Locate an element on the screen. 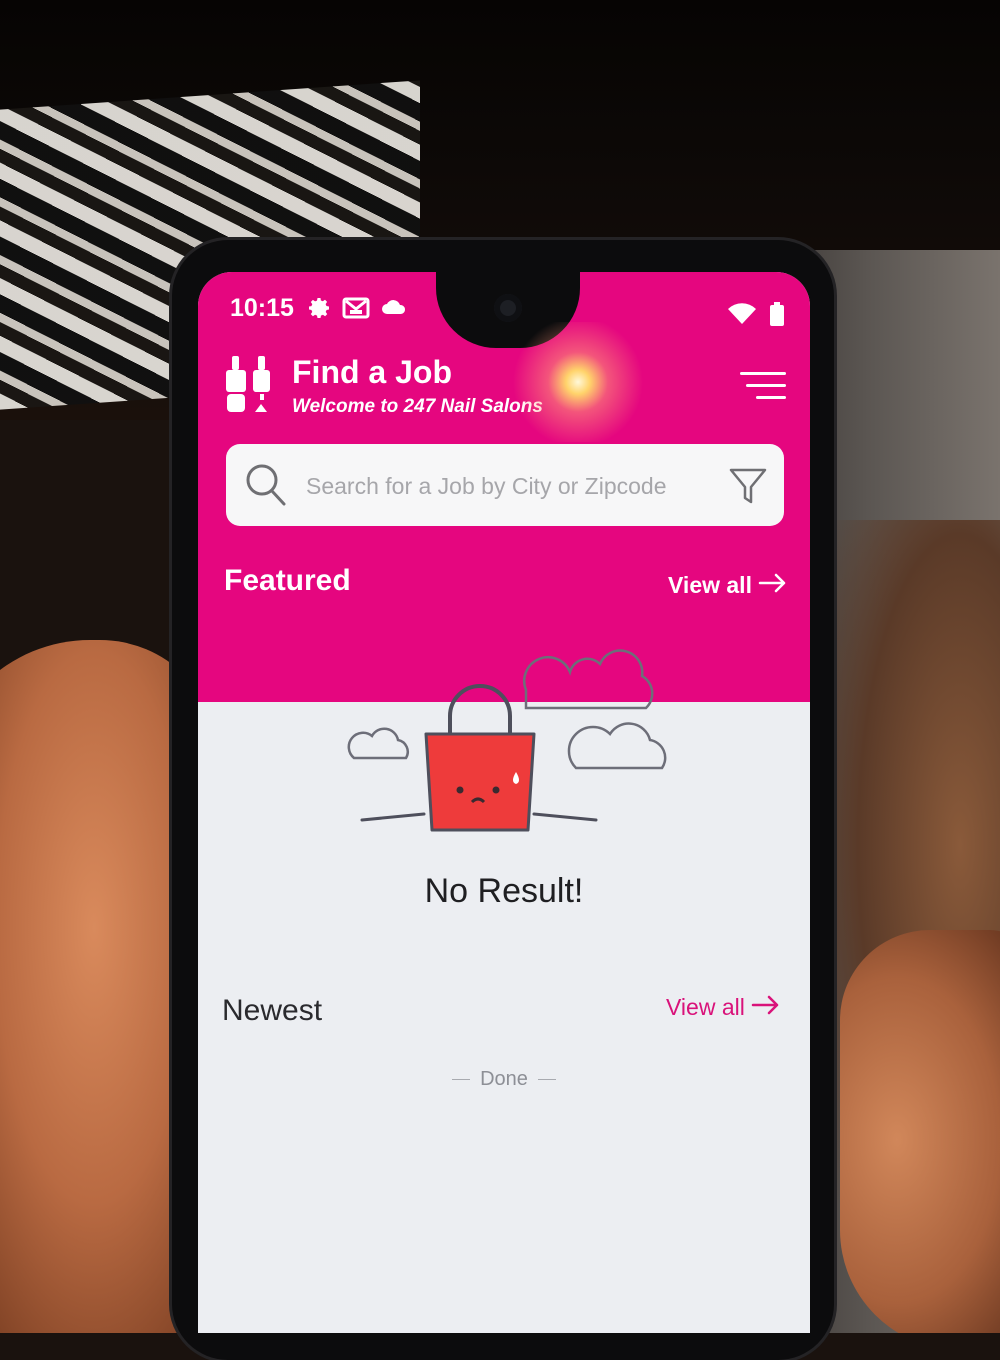  done-label: Done is located at coordinates (504, 1079).